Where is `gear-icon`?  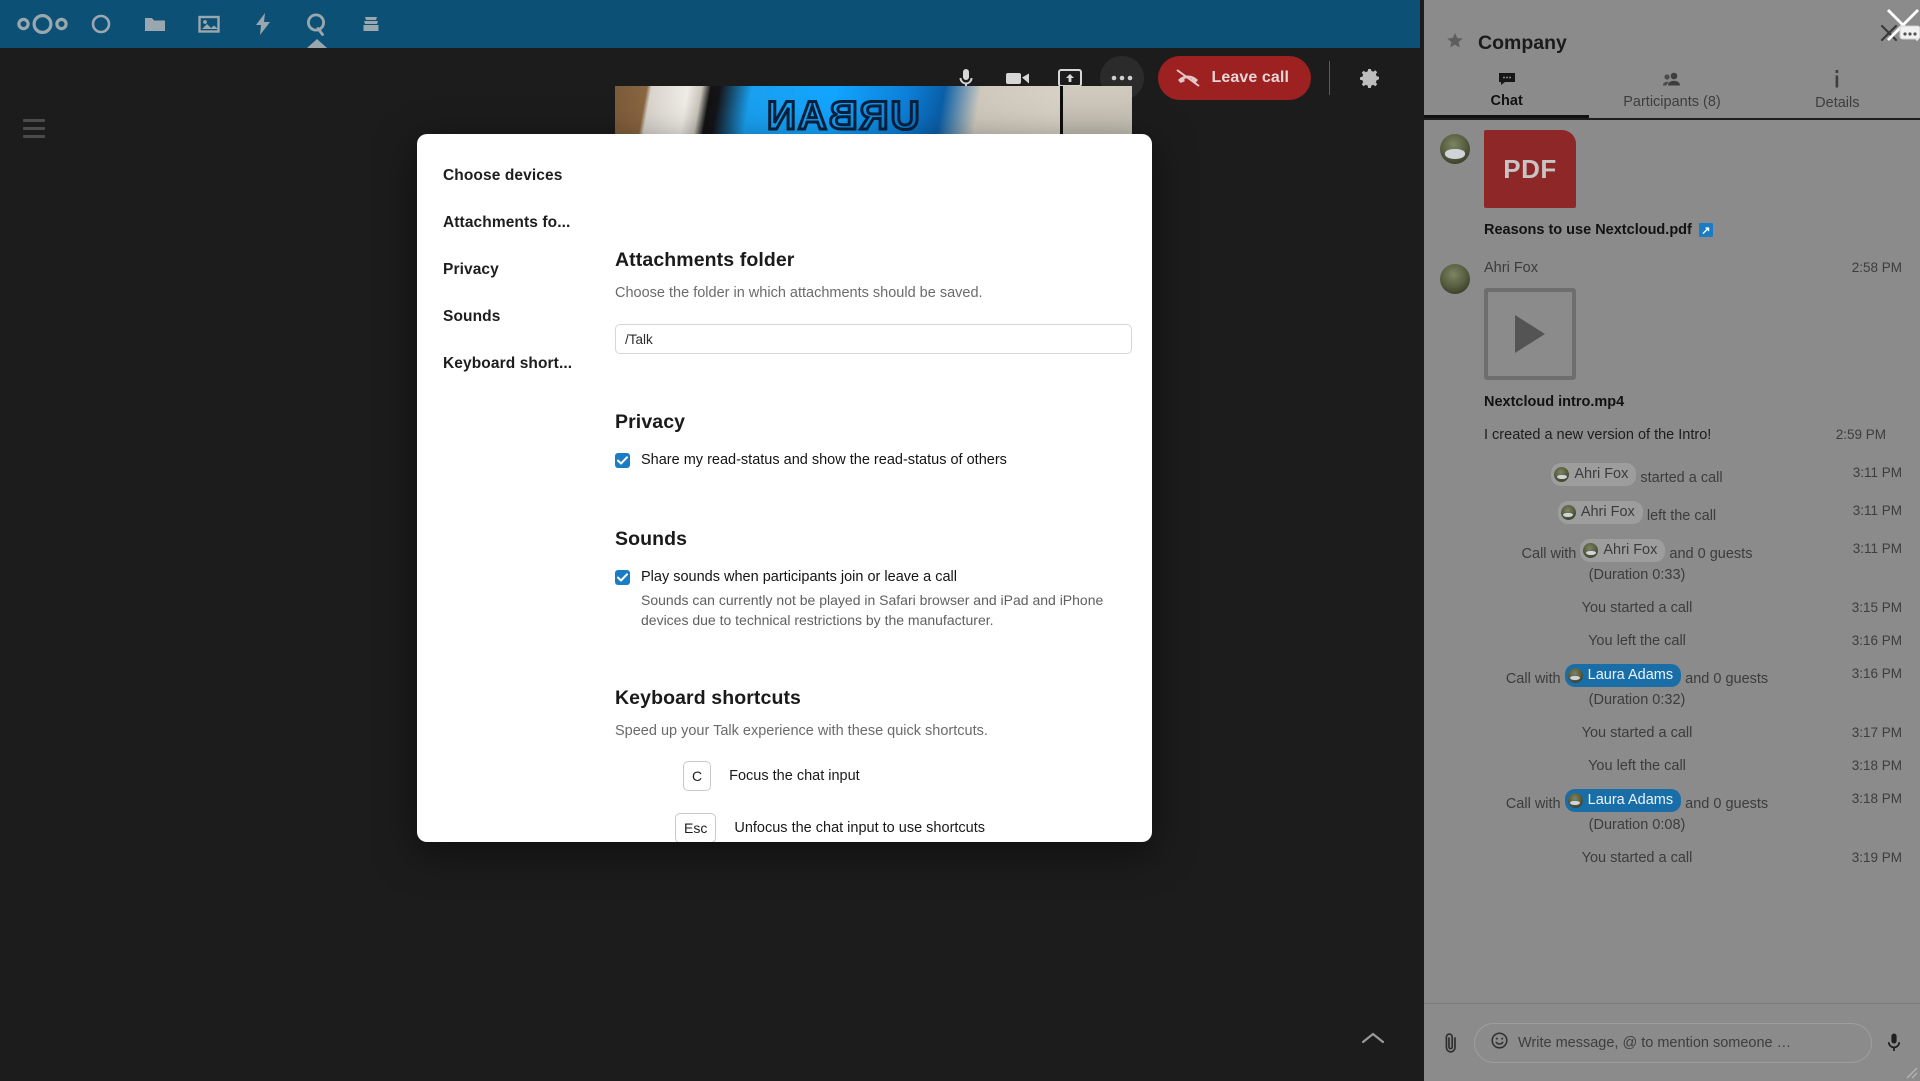 gear-icon is located at coordinates (1370, 78).